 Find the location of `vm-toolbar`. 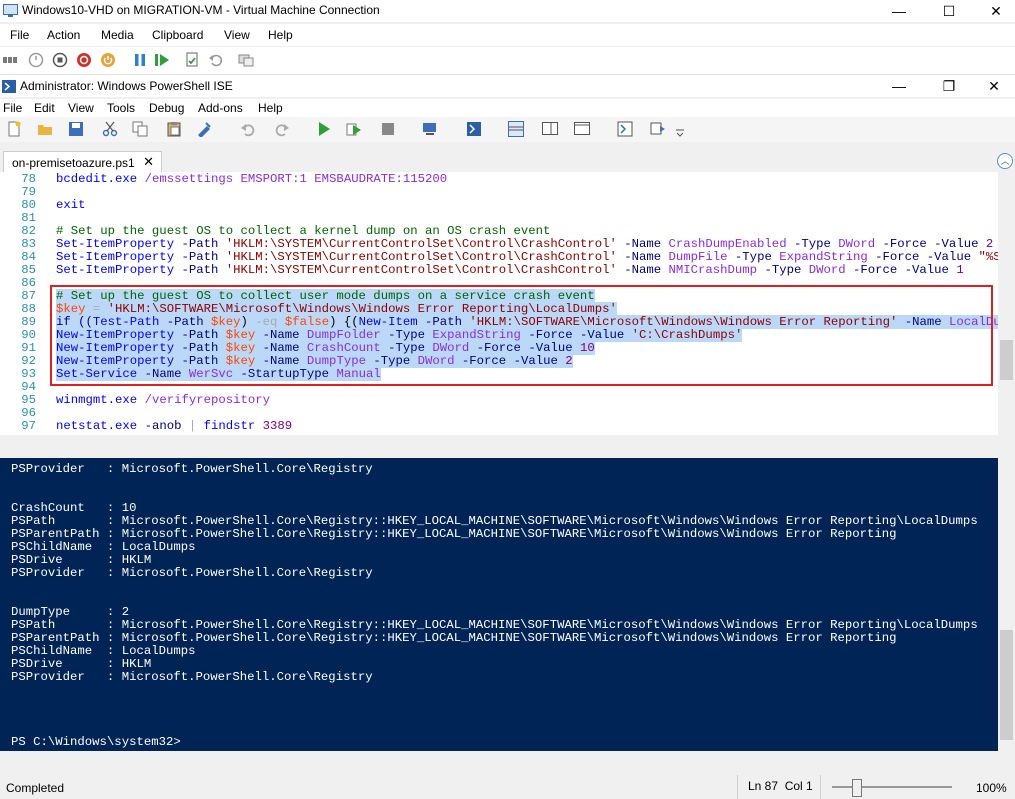

vm-toolbar is located at coordinates (507, 61).